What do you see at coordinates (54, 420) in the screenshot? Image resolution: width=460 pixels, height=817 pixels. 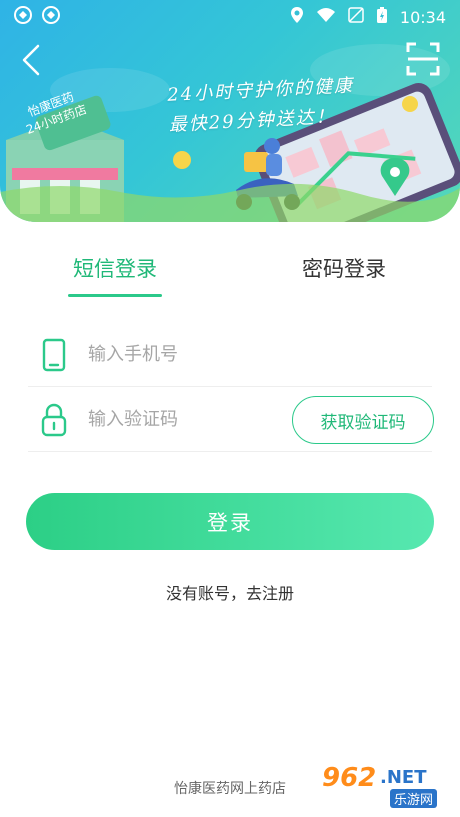 I see `lock-icon` at bounding box center [54, 420].